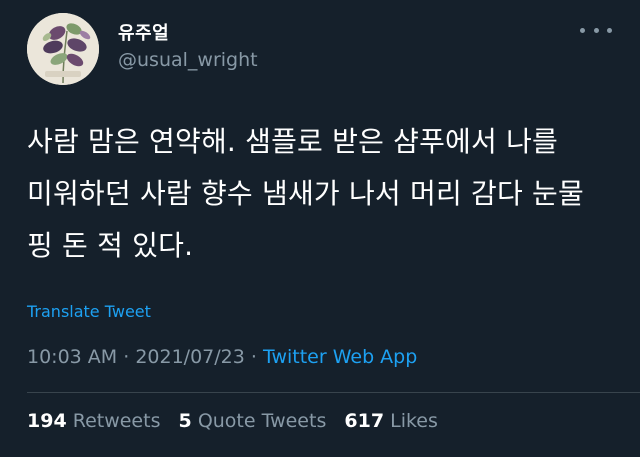 The height and width of the screenshot is (457, 640). Describe the element at coordinates (364, 421) in the screenshot. I see `likes-count: 617` at that location.